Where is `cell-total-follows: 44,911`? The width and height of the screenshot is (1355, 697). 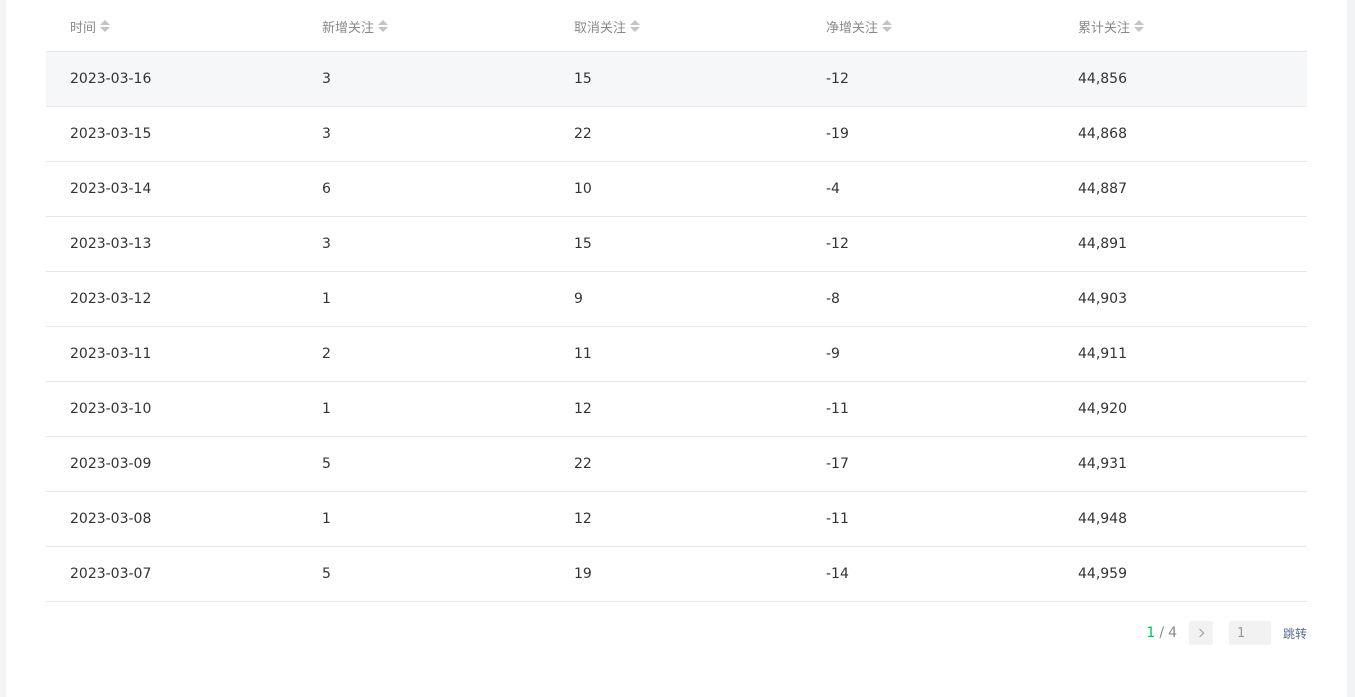
cell-total-follows: 44,911 is located at coordinates (1102, 354).